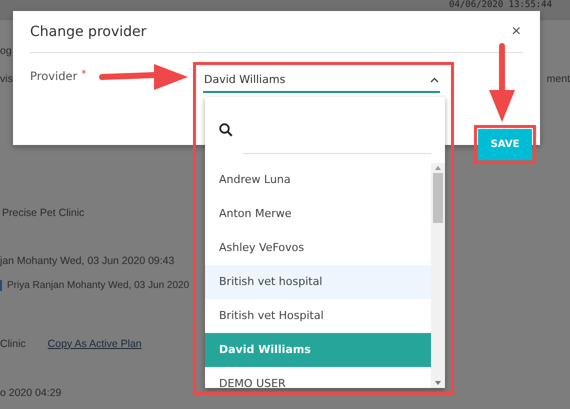  What do you see at coordinates (13, 344) in the screenshot?
I see `background-text: Clinic` at bounding box center [13, 344].